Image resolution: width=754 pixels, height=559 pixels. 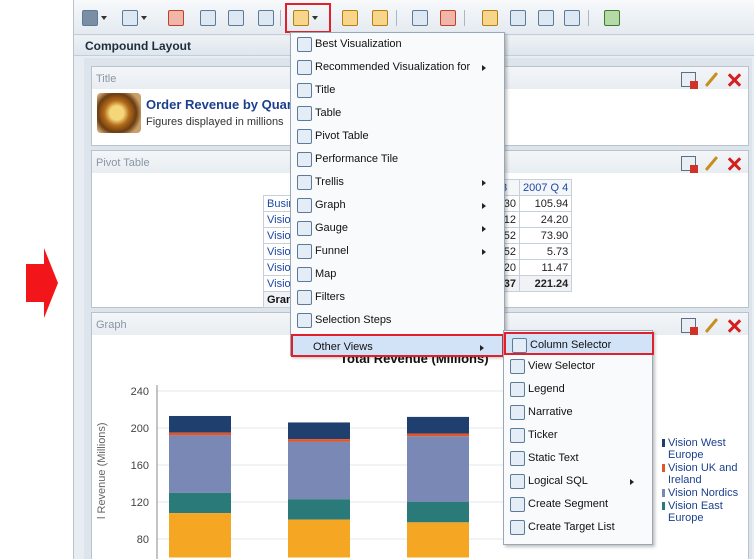 What do you see at coordinates (546, 18) in the screenshot?
I see `edit-button` at bounding box center [546, 18].